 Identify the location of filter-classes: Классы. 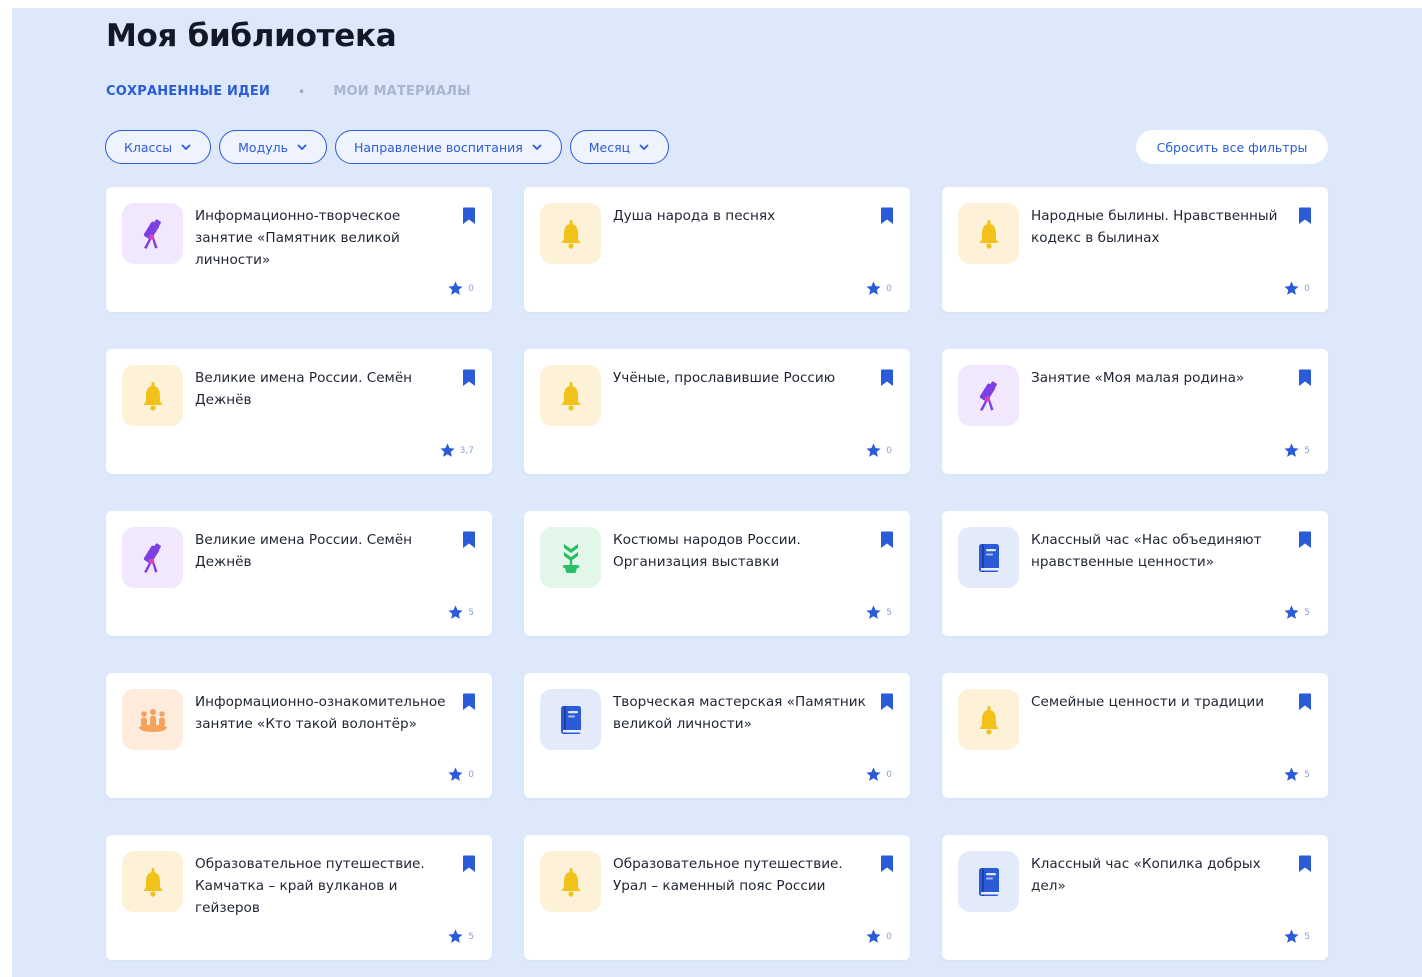
(158, 147).